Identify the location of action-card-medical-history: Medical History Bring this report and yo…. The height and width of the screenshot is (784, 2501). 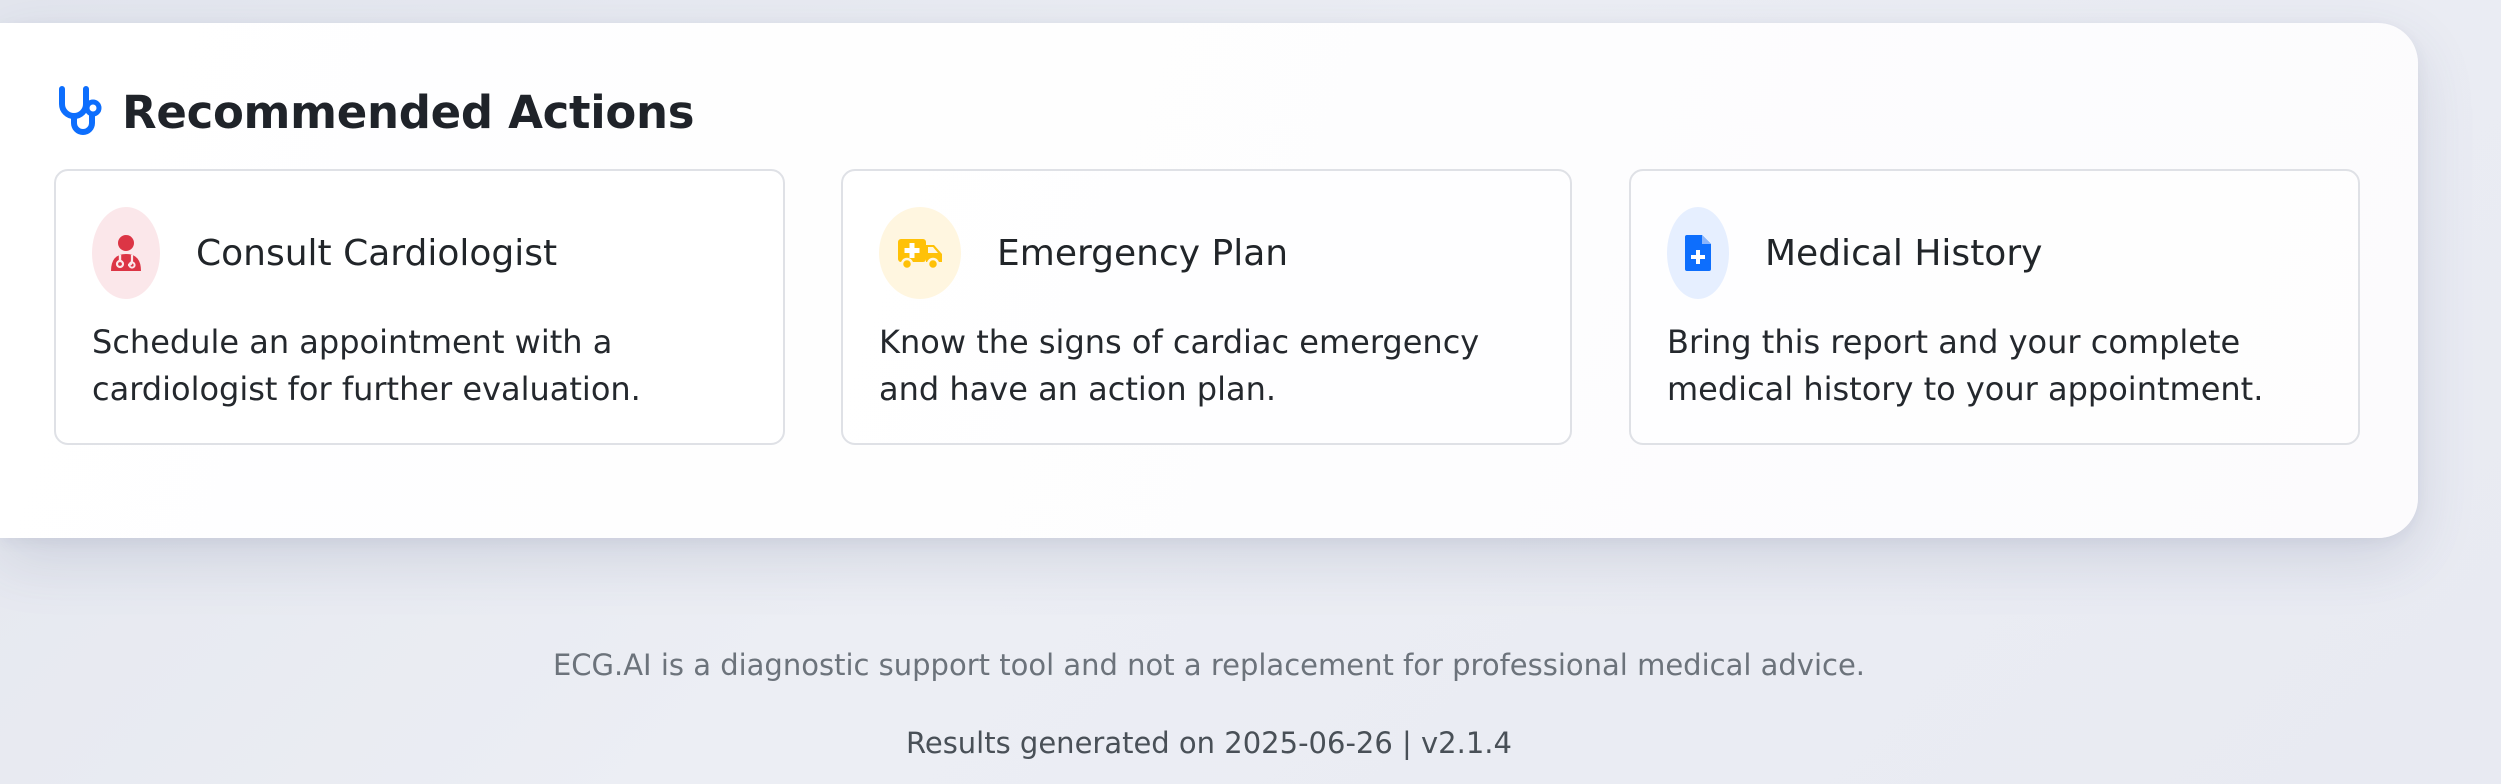
(1994, 307).